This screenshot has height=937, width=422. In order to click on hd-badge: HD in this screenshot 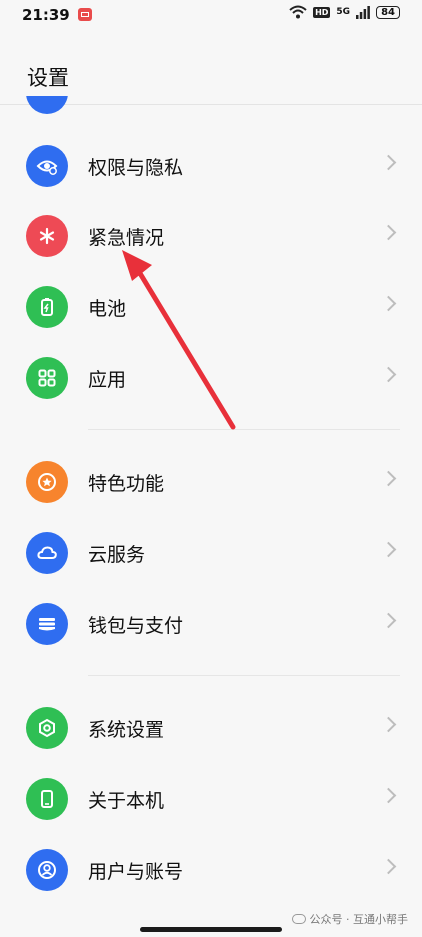, I will do `click(322, 12)`.